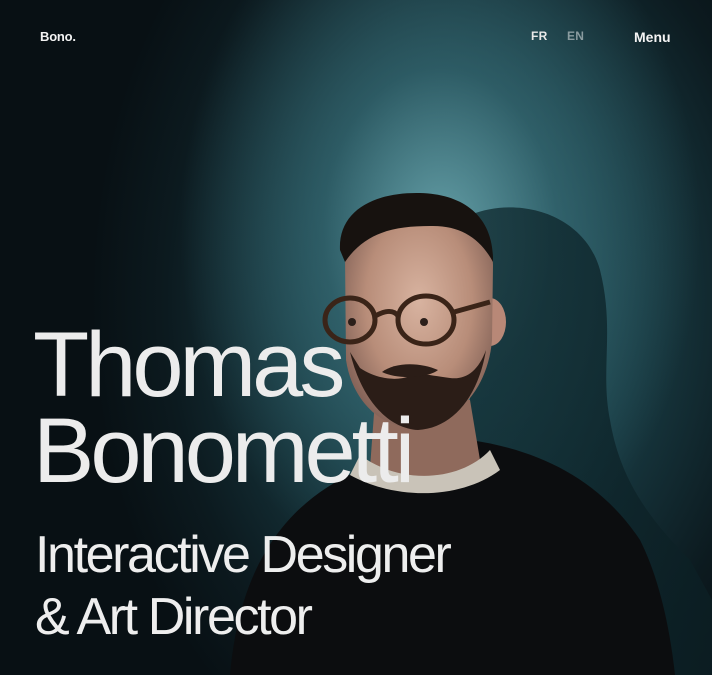 This screenshot has width=712, height=675. Describe the element at coordinates (652, 37) in the screenshot. I see `menu-button: Menu` at that location.